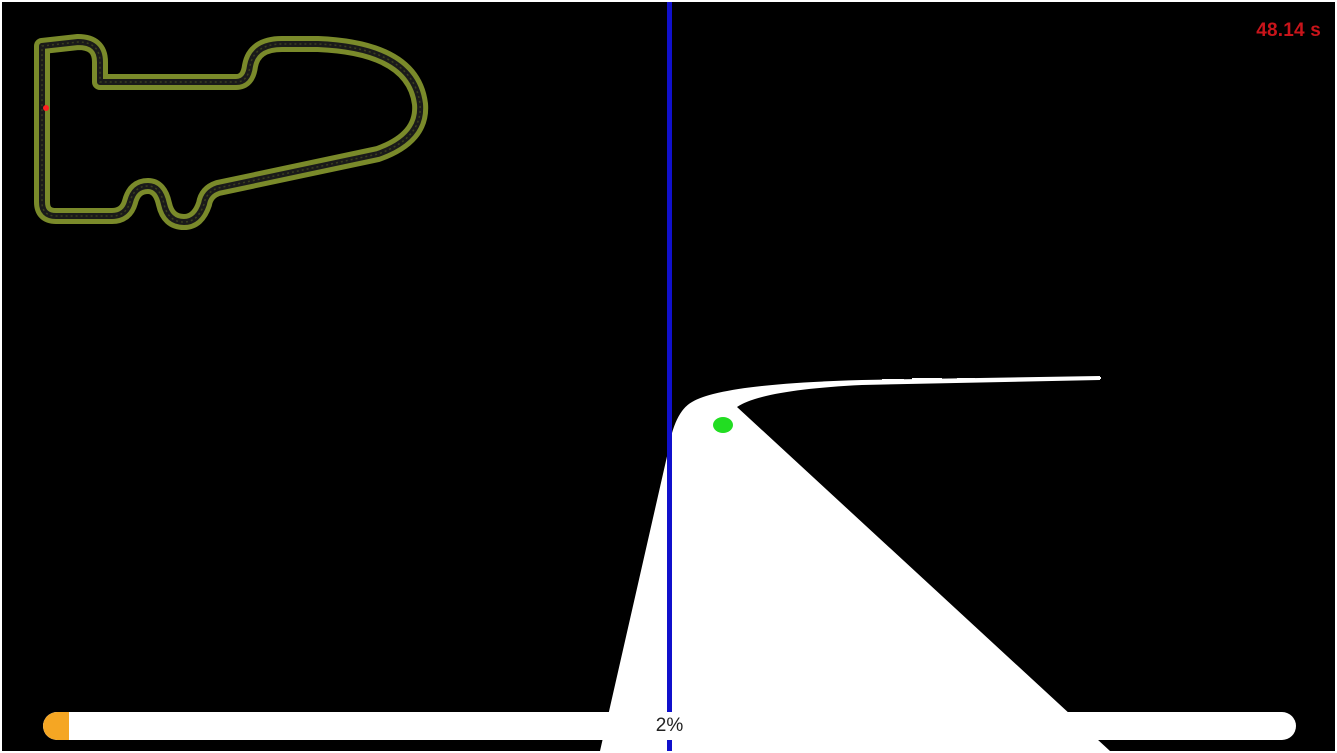  Describe the element at coordinates (46, 108) in the screenshot. I see `car-position-marker` at that location.